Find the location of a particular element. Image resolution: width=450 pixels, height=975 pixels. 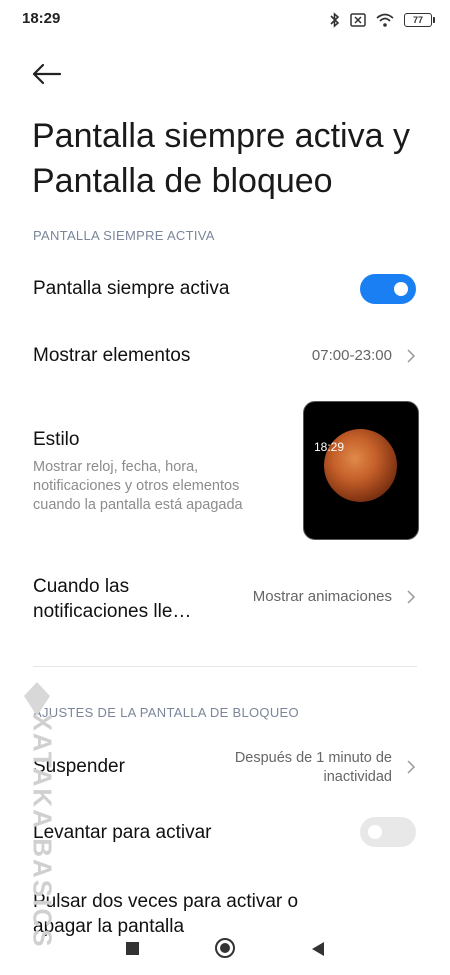

back-arrow-icon is located at coordinates (48, 74).